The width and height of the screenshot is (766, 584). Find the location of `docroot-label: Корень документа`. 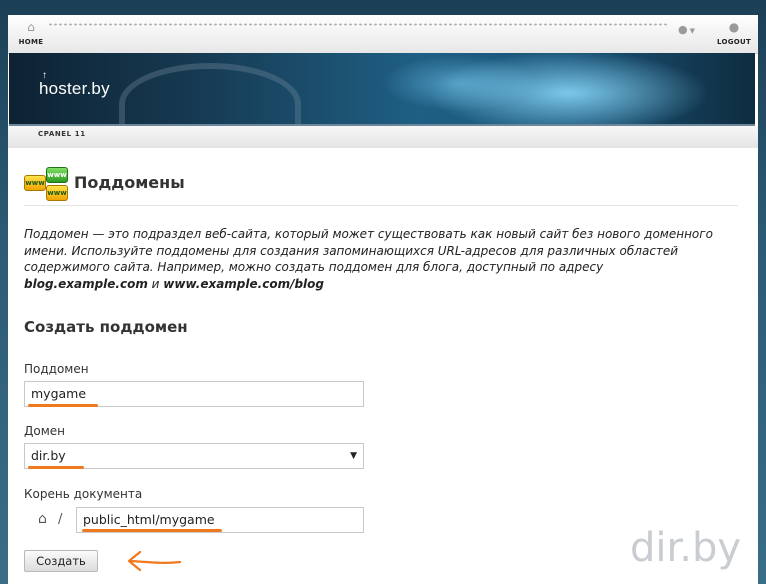

docroot-label: Корень документа is located at coordinates (83, 494).